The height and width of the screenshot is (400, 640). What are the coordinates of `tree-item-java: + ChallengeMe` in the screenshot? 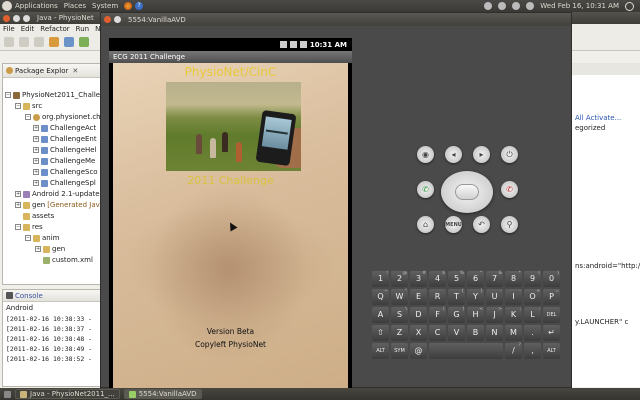 It's located at (64, 161).